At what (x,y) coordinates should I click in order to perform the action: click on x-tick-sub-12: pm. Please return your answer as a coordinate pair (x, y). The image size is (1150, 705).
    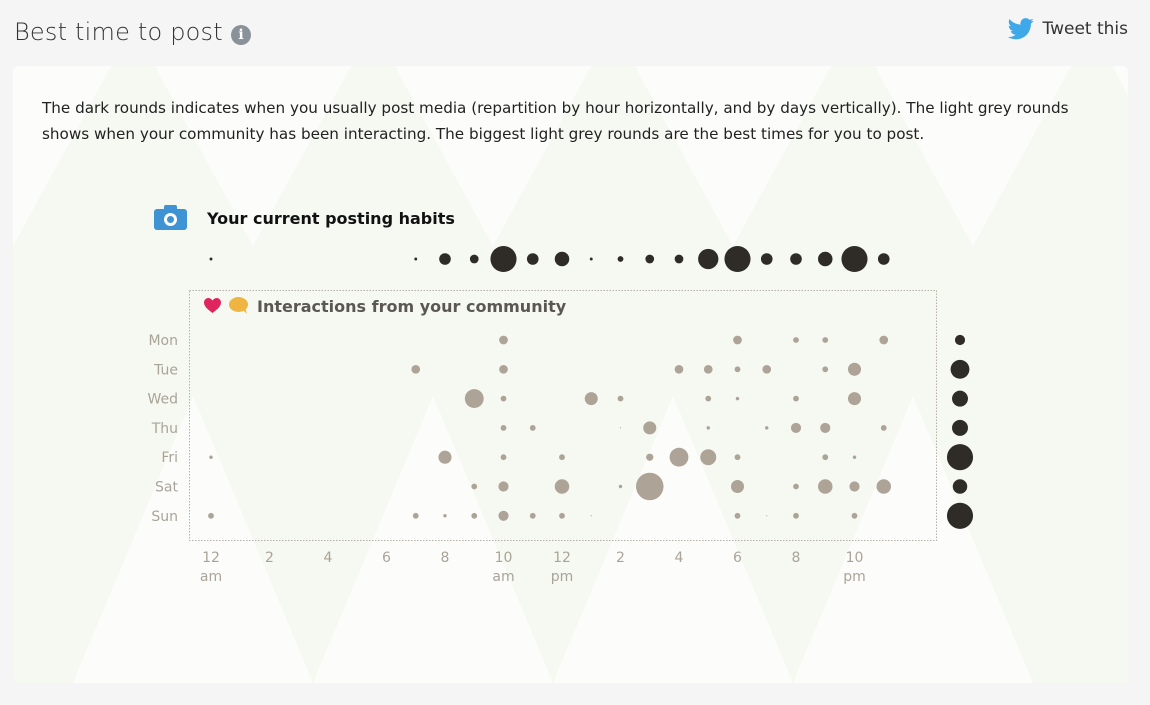
    Looking at the image, I should click on (562, 577).